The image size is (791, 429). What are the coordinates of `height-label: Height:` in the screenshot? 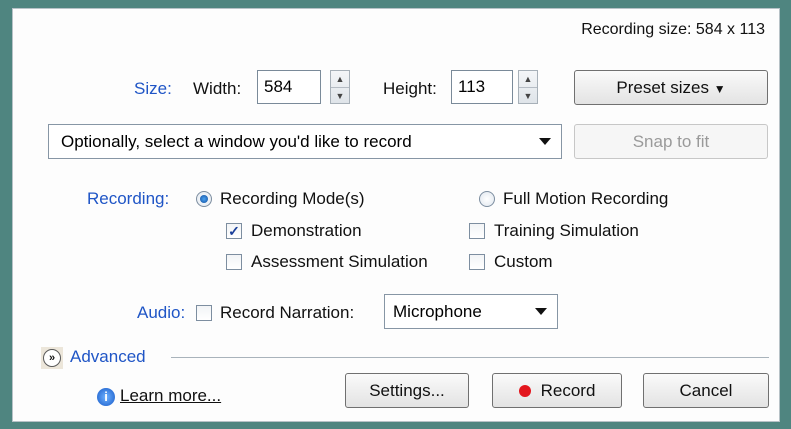 It's located at (410, 88).